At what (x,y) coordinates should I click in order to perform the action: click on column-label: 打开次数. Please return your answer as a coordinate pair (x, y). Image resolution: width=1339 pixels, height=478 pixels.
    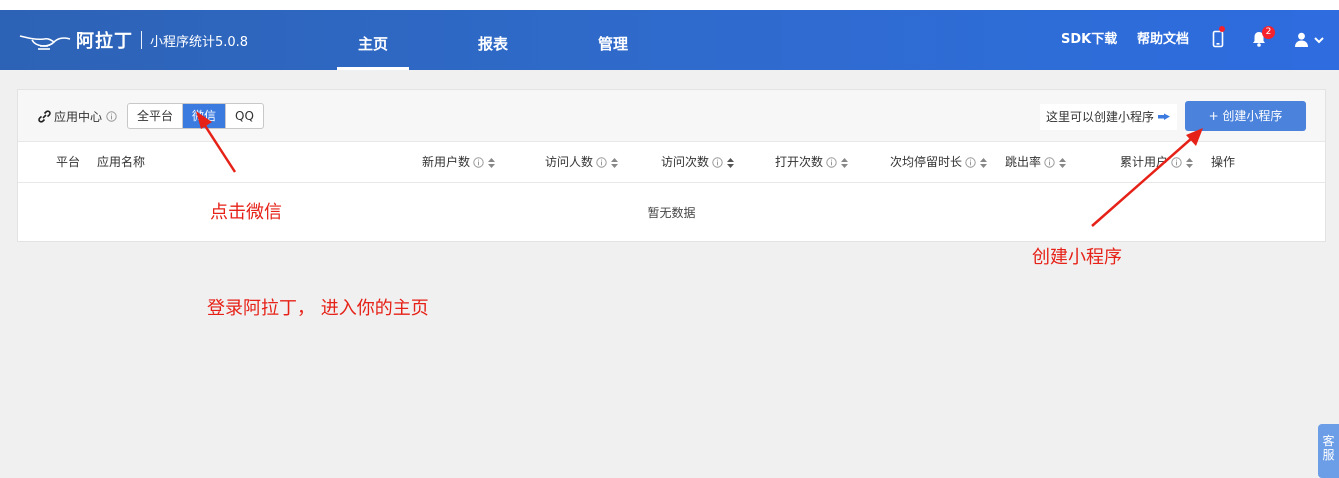
    Looking at the image, I should click on (799, 162).